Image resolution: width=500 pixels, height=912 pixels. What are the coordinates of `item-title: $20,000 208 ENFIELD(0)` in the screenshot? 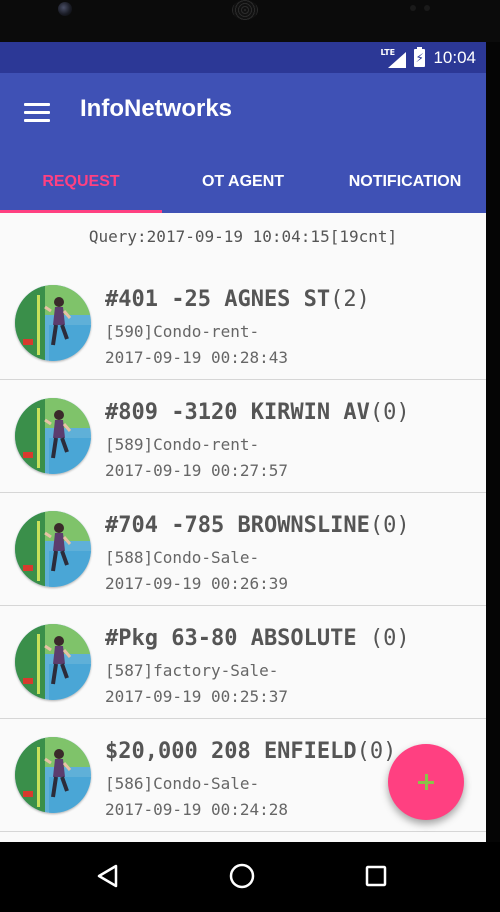 It's located at (251, 751).